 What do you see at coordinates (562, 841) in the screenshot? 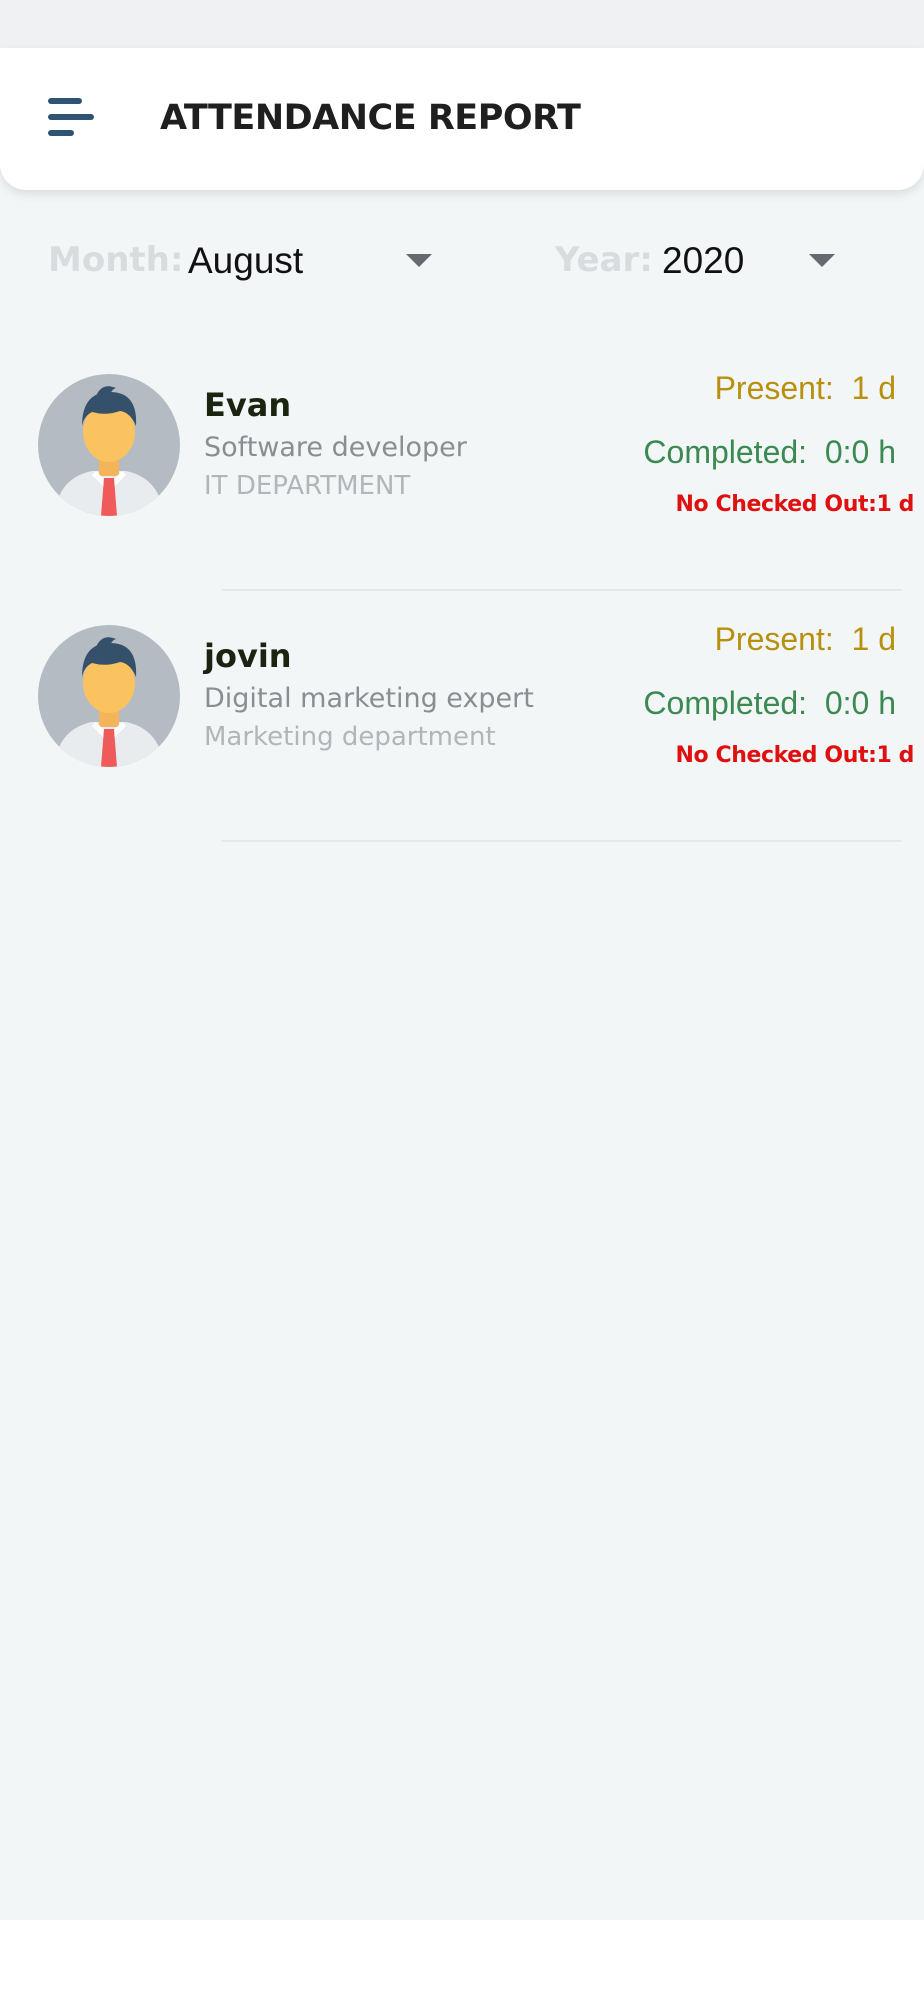
I see `divider` at bounding box center [562, 841].